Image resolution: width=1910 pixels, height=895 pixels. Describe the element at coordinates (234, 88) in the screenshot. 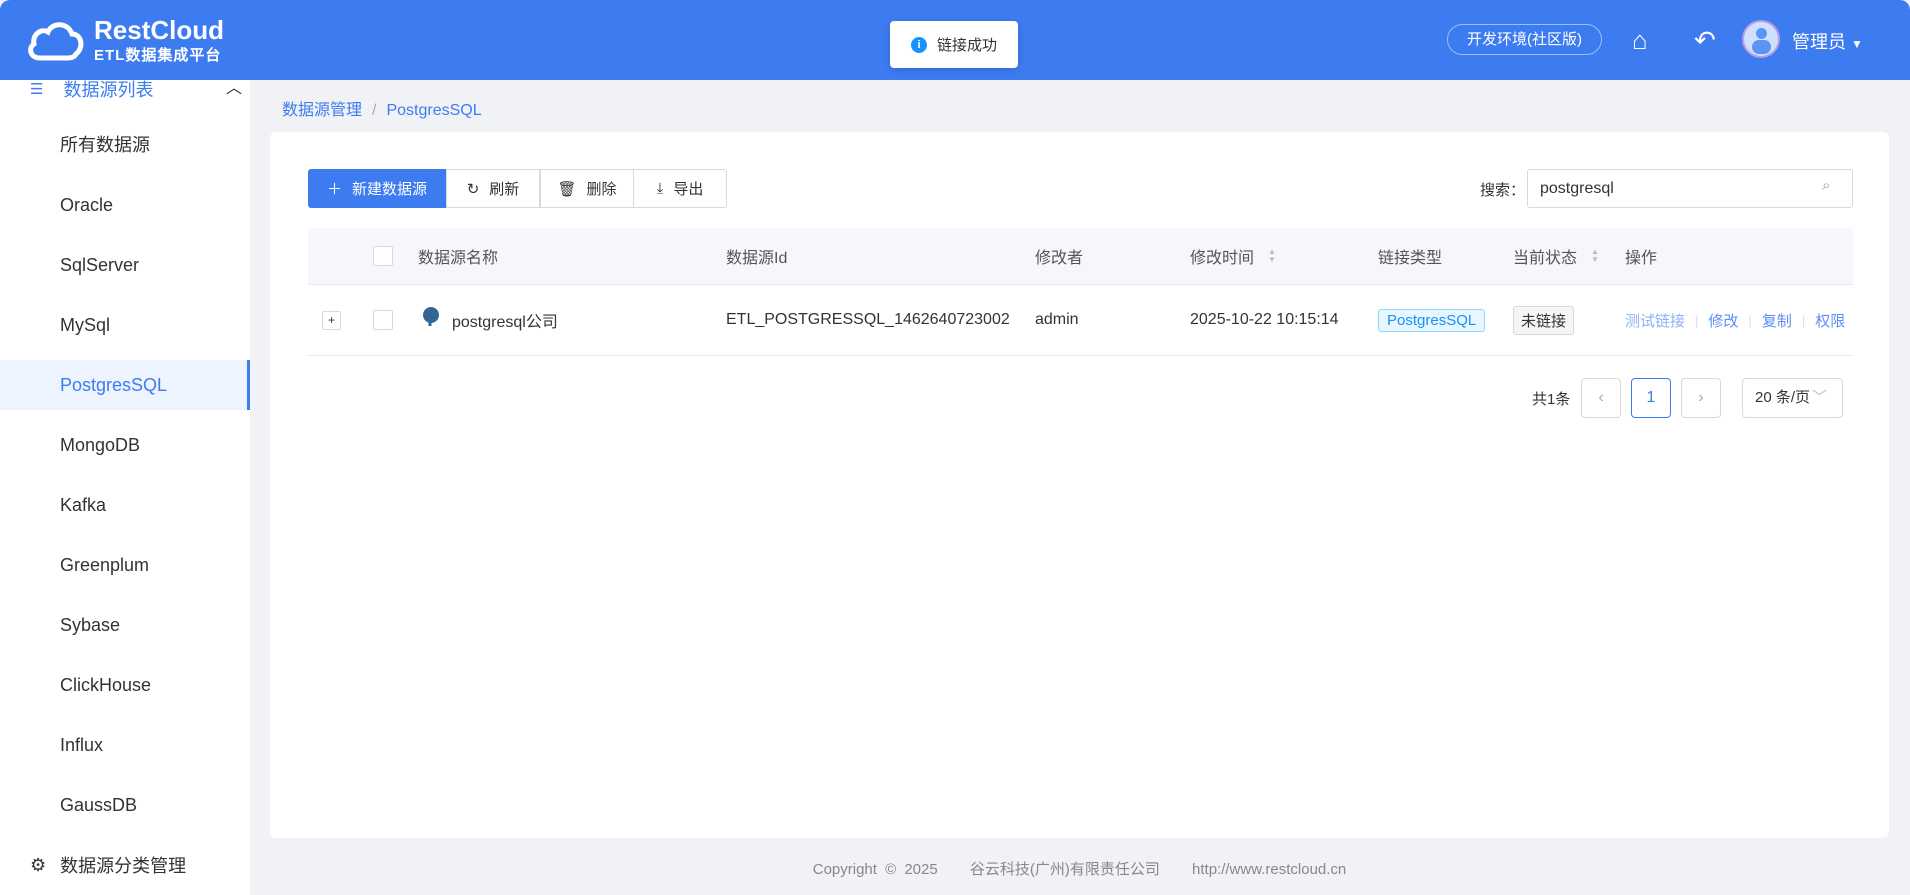

I see `chevron-up-icon: ︿` at that location.